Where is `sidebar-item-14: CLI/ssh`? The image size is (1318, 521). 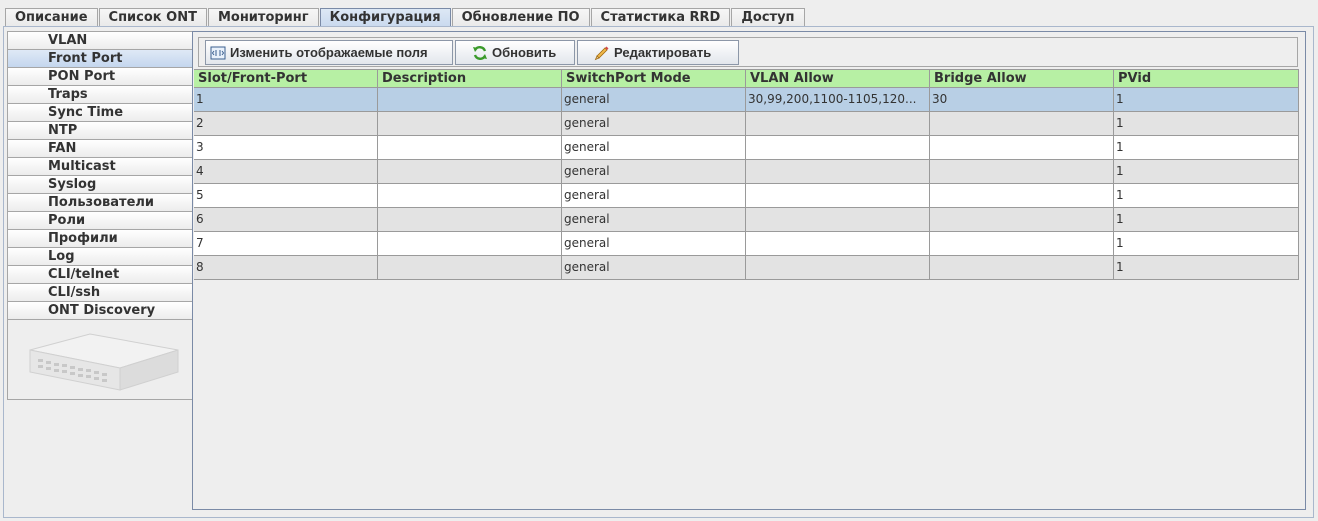
sidebar-item-14: CLI/ssh is located at coordinates (100, 293).